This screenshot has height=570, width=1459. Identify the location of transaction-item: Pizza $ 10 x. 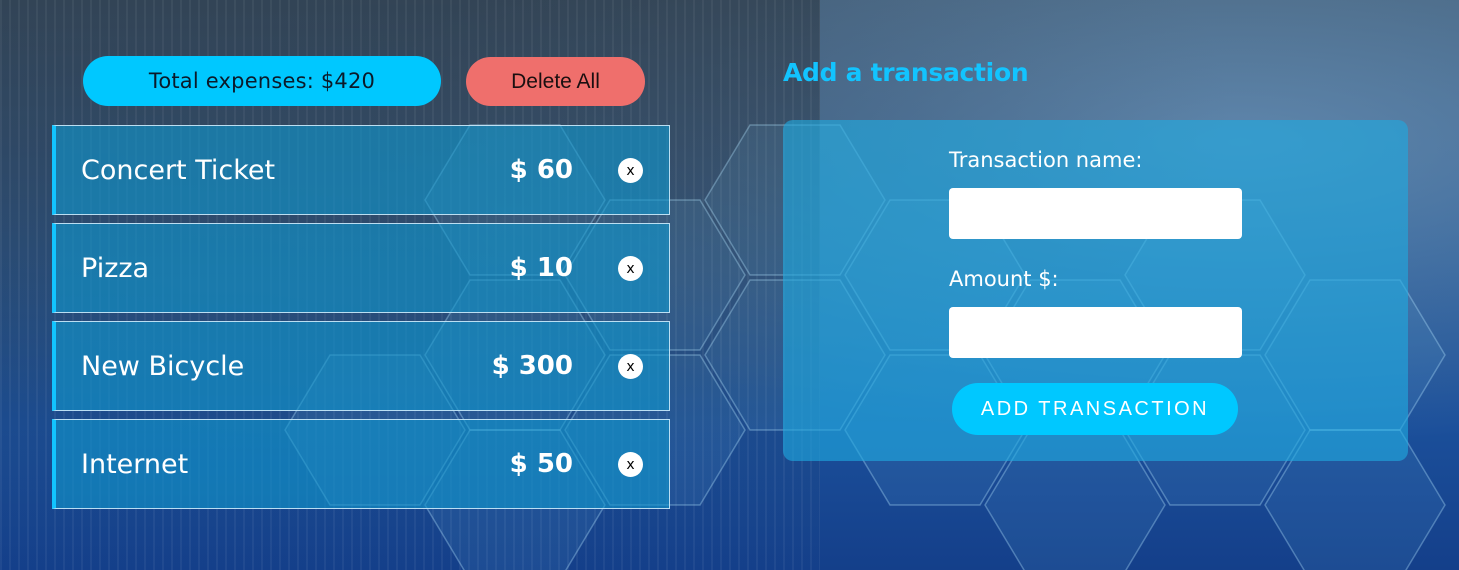
(361, 268).